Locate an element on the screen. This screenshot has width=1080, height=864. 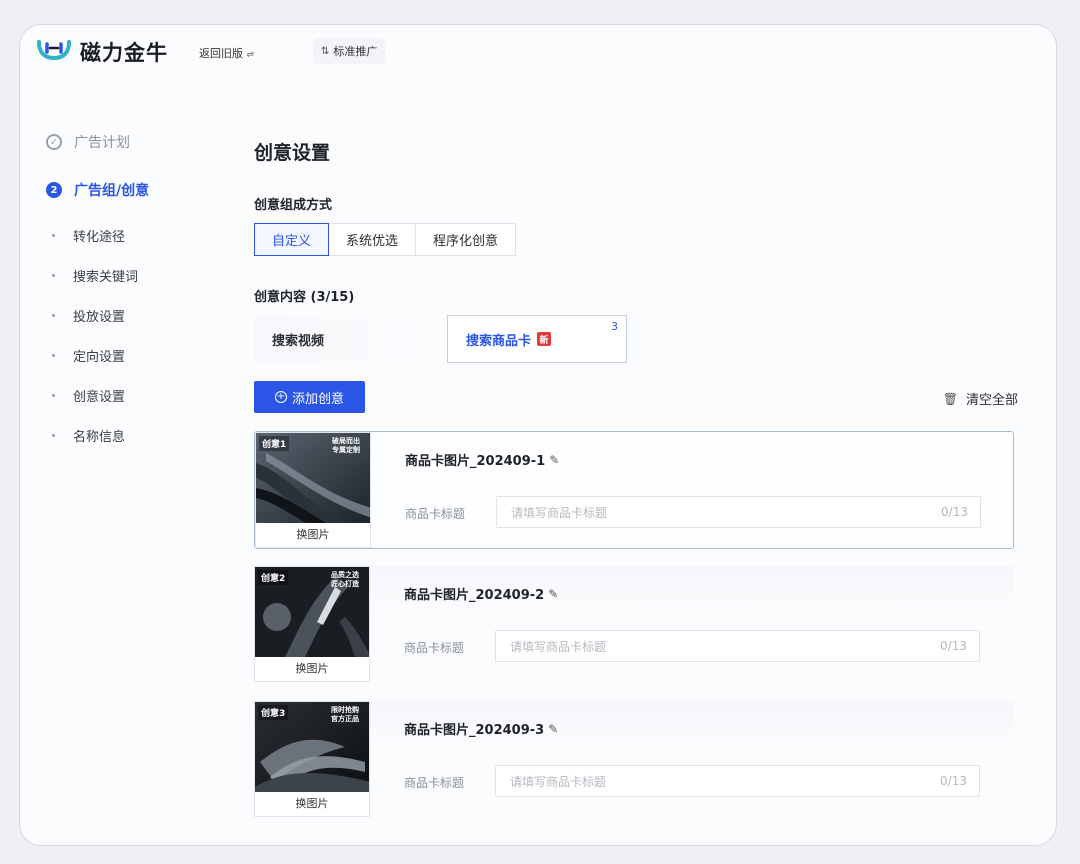
option-programmatic: 程序化创意 is located at coordinates (466, 239).